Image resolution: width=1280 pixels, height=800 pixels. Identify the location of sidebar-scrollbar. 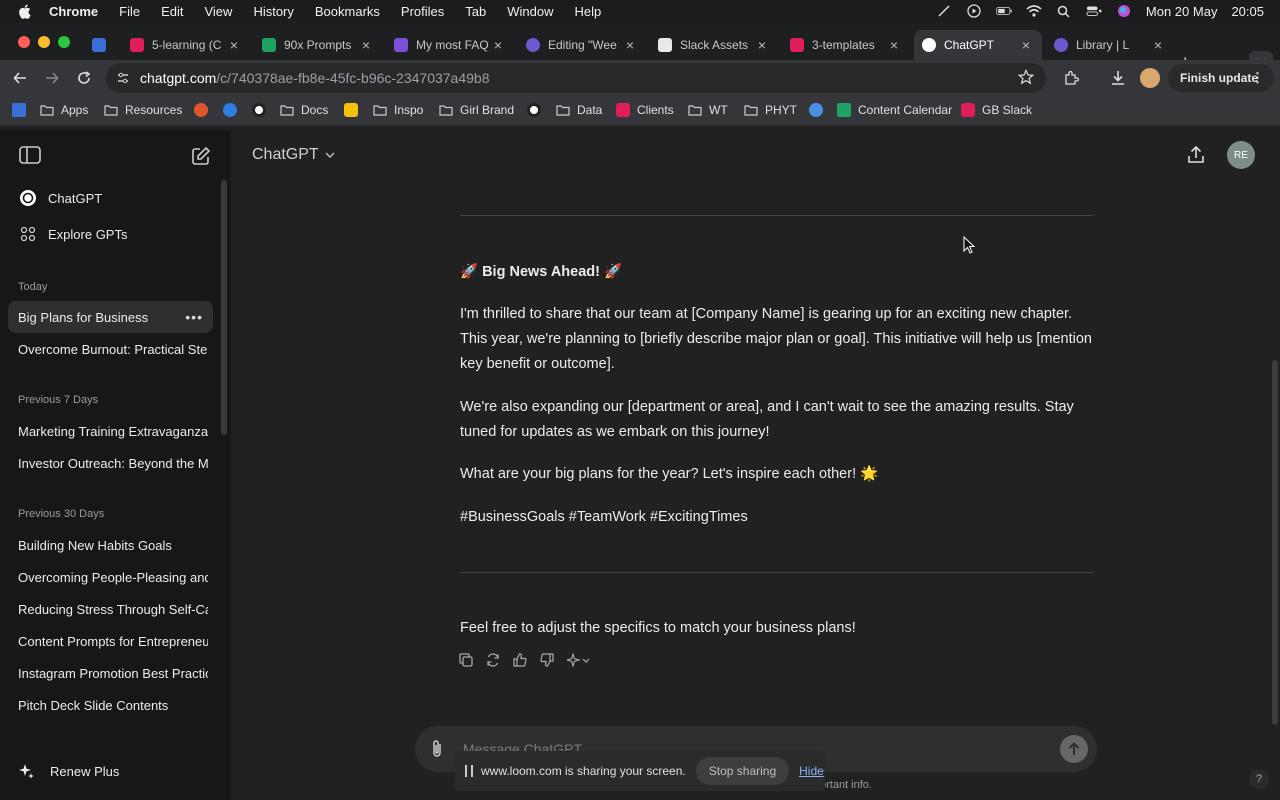
(224, 307).